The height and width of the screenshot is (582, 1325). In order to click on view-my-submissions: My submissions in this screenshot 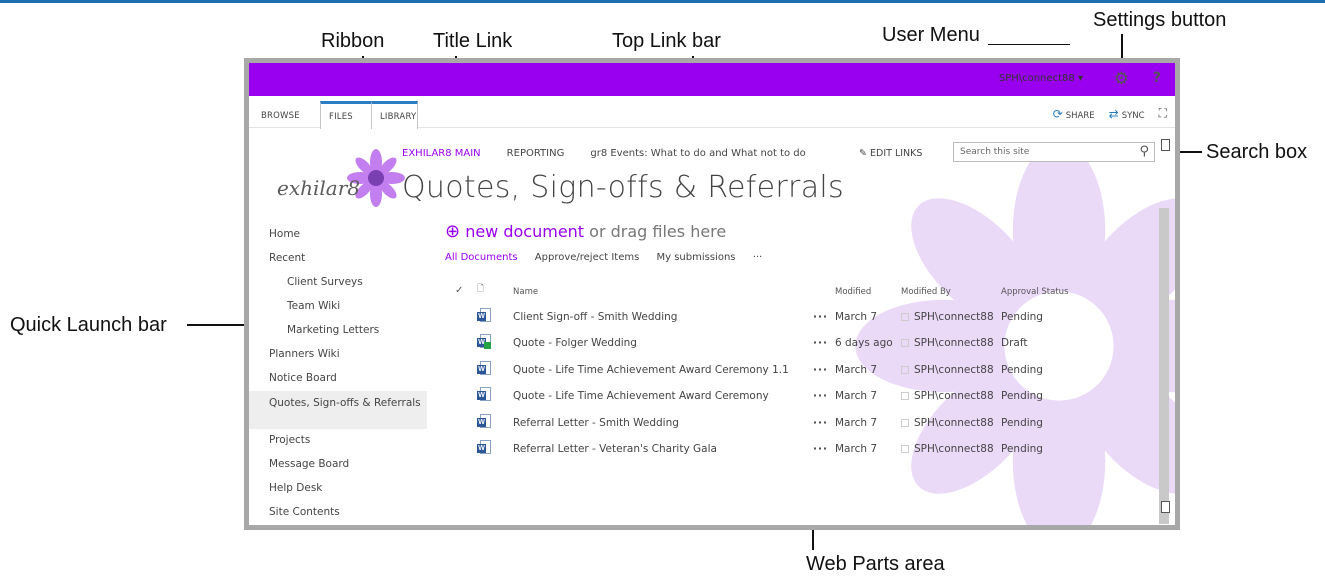, I will do `click(696, 257)`.